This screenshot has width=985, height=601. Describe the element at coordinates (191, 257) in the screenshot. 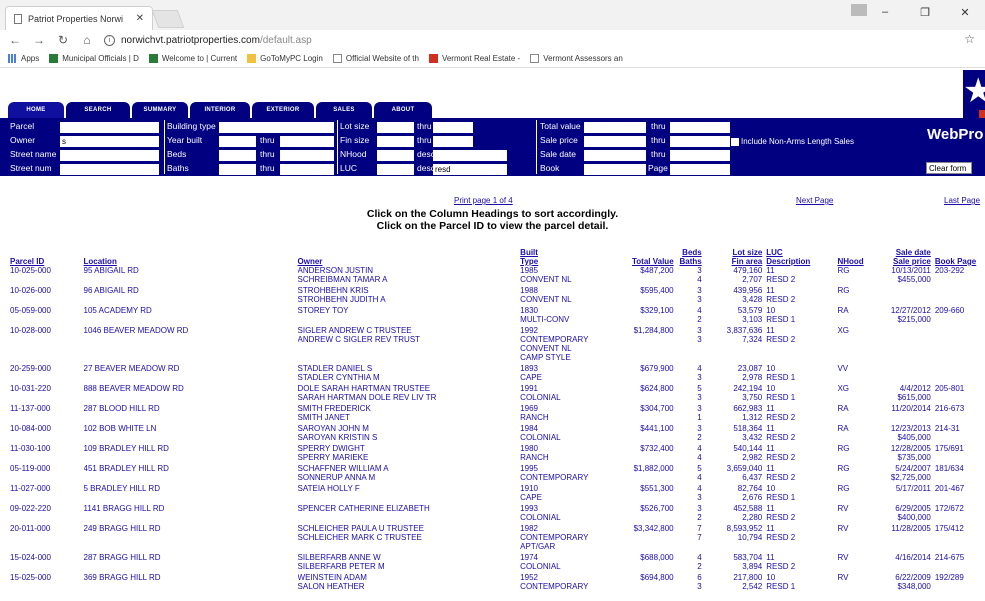

I see `col-location: Location` at that location.